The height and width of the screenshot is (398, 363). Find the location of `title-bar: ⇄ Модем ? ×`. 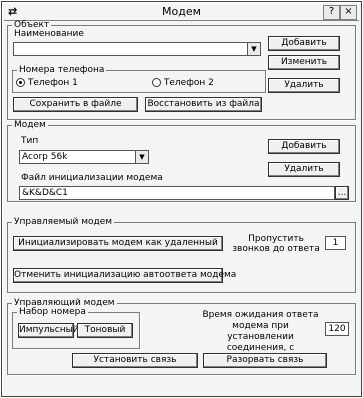

title-bar: ⇄ Модем ? × is located at coordinates (181, 12).